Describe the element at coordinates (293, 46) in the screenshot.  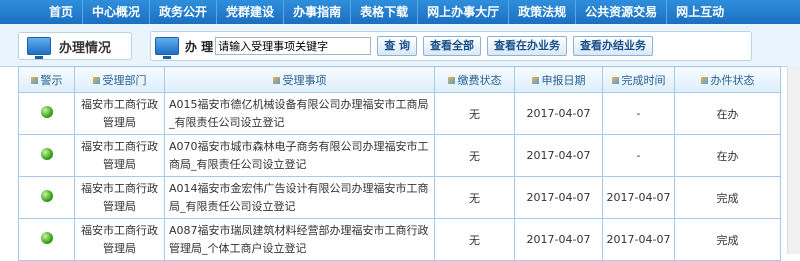
I see `search-input` at that location.